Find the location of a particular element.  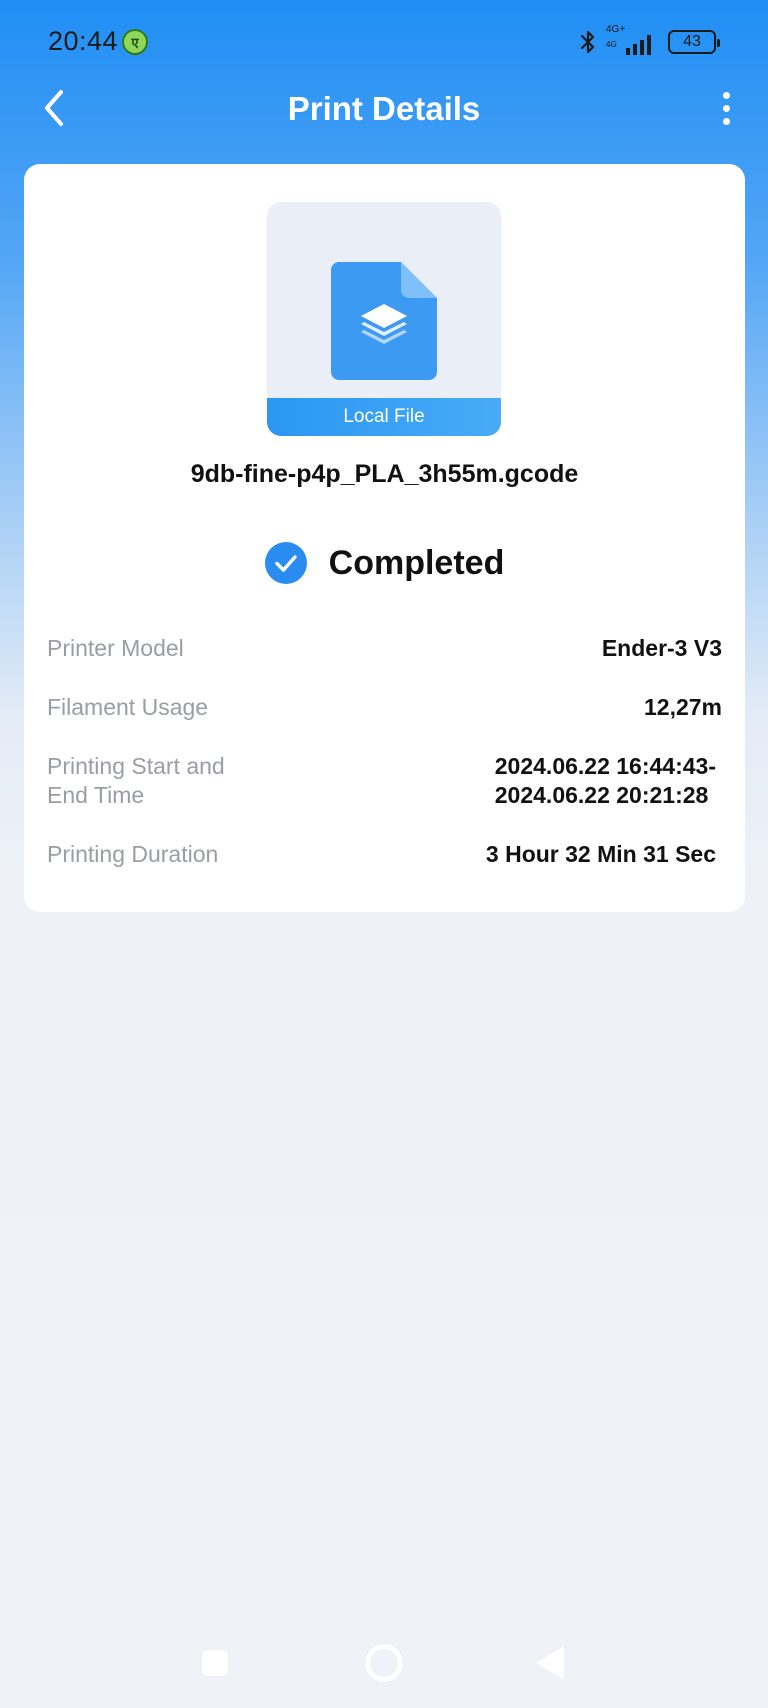

triangle-back-icon is located at coordinates (550, 1663).